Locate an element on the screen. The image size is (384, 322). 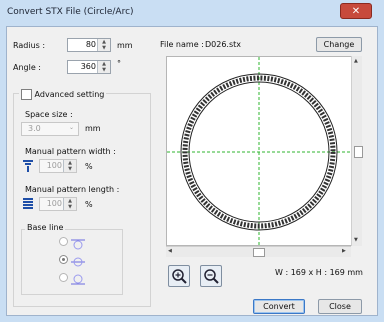
pattern-length-spinner: 100 ▲ ▼ is located at coordinates (58, 204).